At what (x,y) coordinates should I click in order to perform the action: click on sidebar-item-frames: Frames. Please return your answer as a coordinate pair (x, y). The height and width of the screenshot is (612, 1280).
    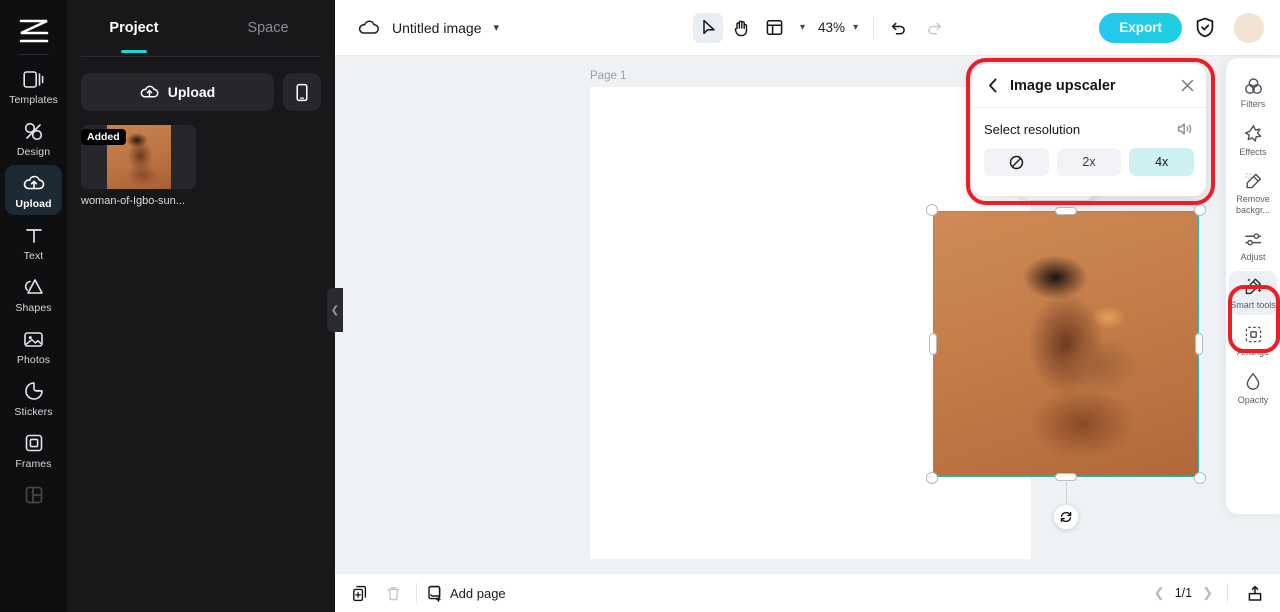
    Looking at the image, I should click on (33, 450).